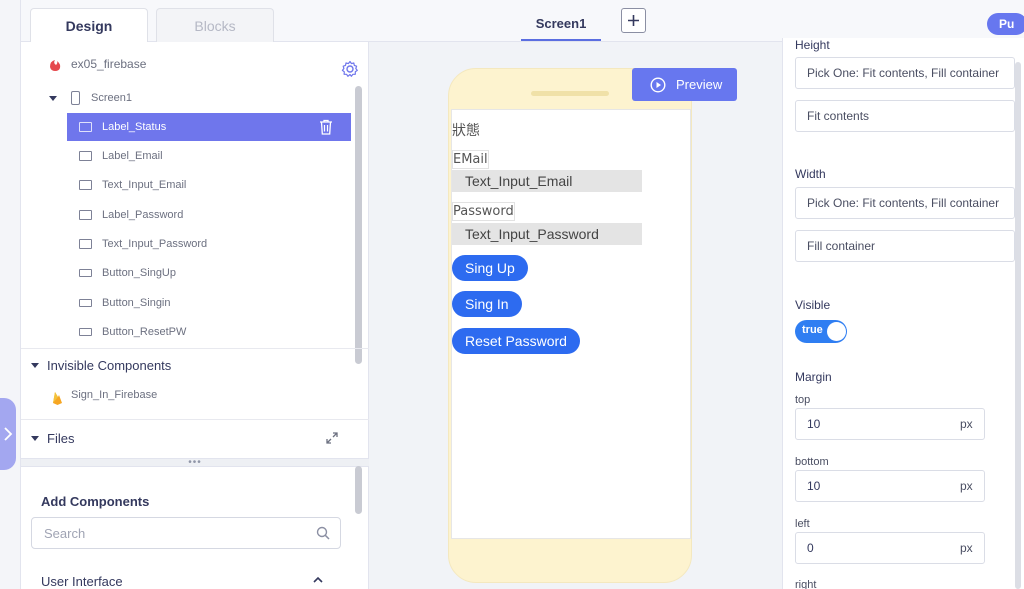  I want to click on tab-blocks: Blocks, so click(215, 25).